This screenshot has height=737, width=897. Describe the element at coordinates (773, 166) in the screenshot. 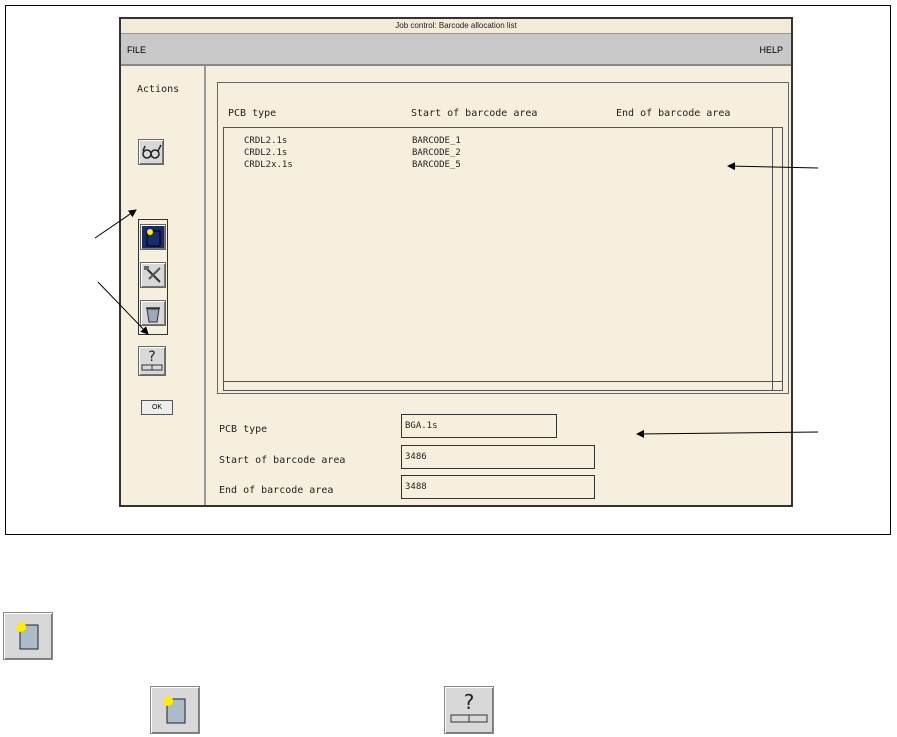

I see `list-annotation-arrow` at that location.